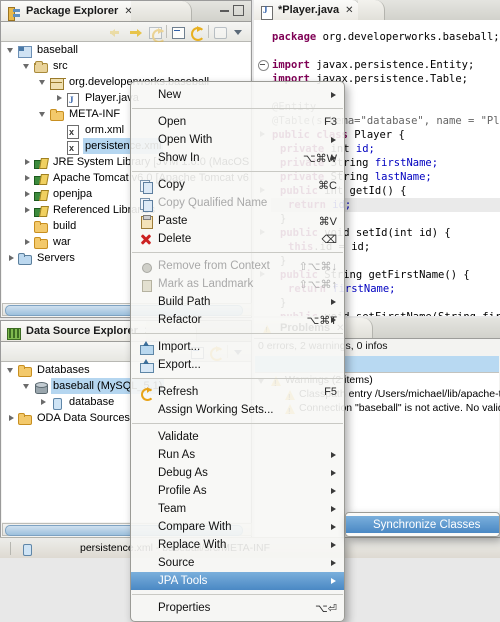 The height and width of the screenshot is (622, 500). What do you see at coordinates (220, 32) in the screenshot?
I see `focus-on-active-task-icon` at bounding box center [220, 32].